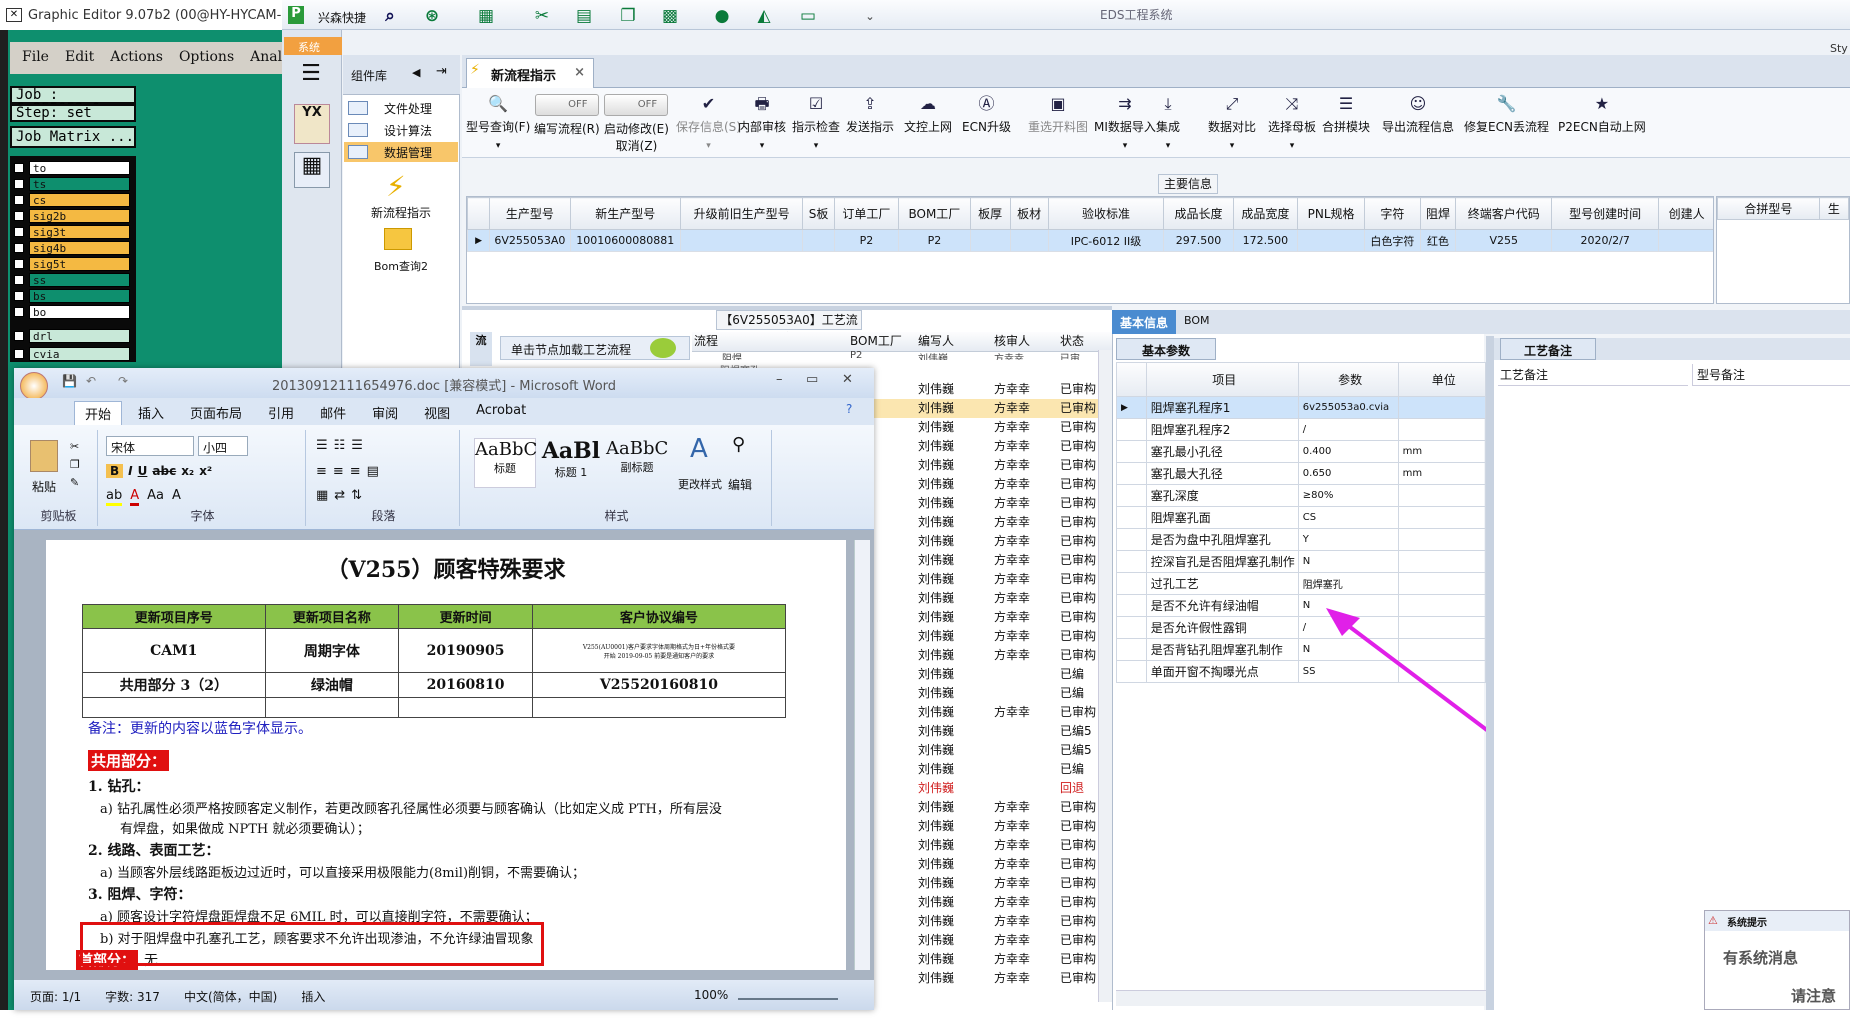 This screenshot has width=1850, height=1030. Describe the element at coordinates (416, 72) in the screenshot. I see `collapse-icon: ◀` at that location.